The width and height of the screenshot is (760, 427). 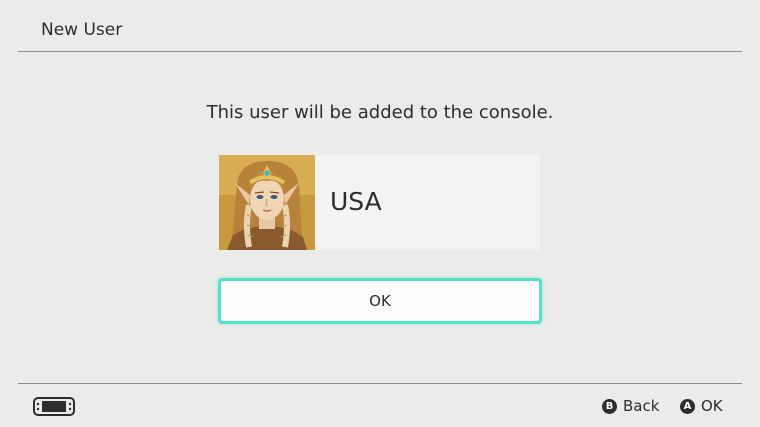 I want to click on a-button-icon: A, so click(x=687, y=406).